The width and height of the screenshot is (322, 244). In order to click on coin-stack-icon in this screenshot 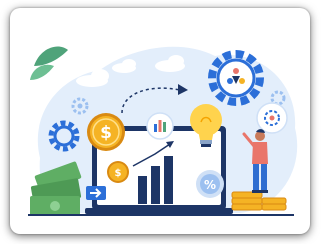, I will do `click(259, 201)`.